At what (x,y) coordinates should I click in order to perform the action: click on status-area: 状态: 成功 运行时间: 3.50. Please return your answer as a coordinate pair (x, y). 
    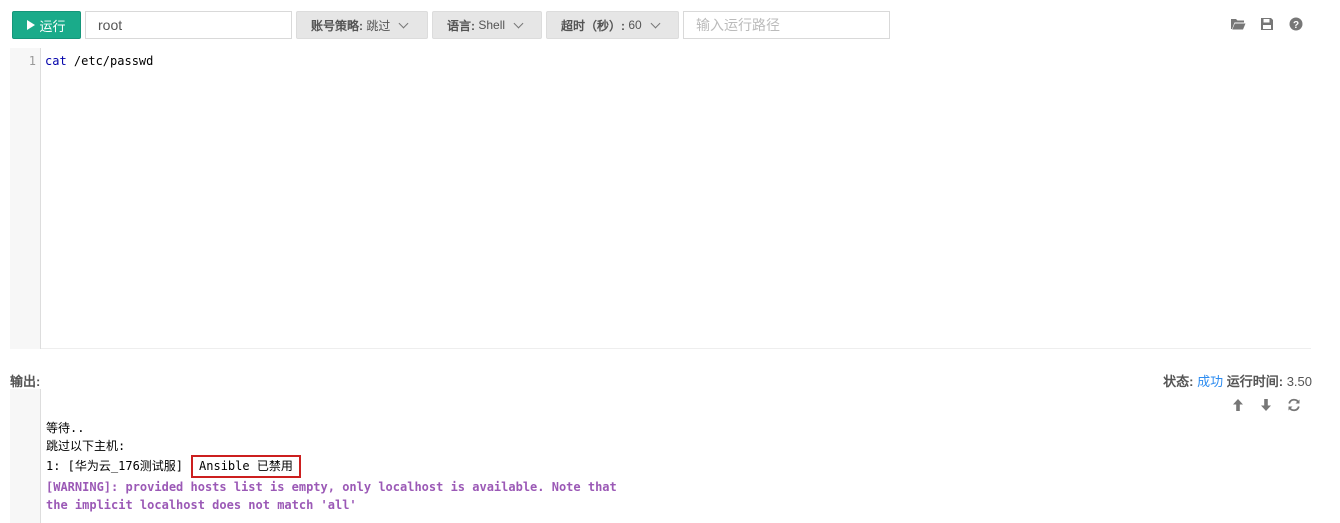
    Looking at the image, I should click on (1237, 380).